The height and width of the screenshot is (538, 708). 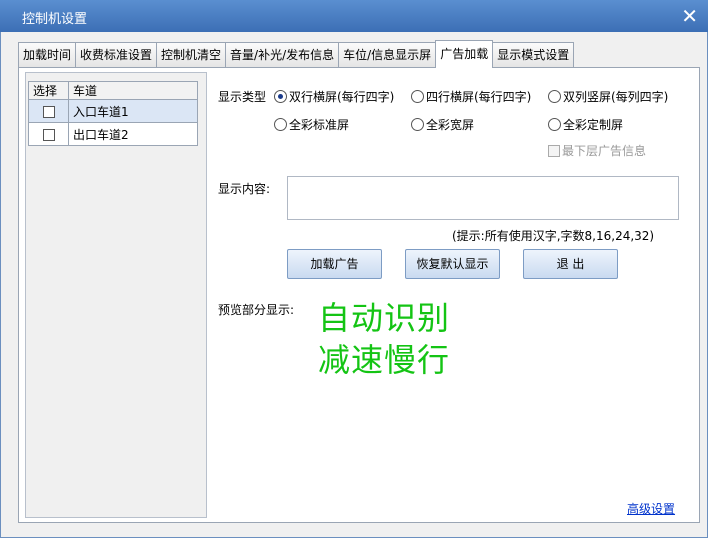 What do you see at coordinates (319, 125) in the screenshot?
I see `radio-label: 全彩标准屏` at bounding box center [319, 125].